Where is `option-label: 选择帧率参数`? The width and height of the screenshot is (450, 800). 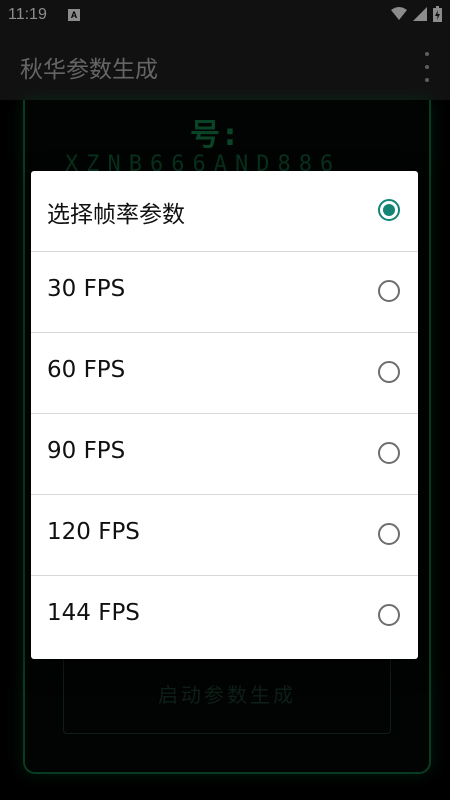
option-label: 选择帧率参数 is located at coordinates (116, 215).